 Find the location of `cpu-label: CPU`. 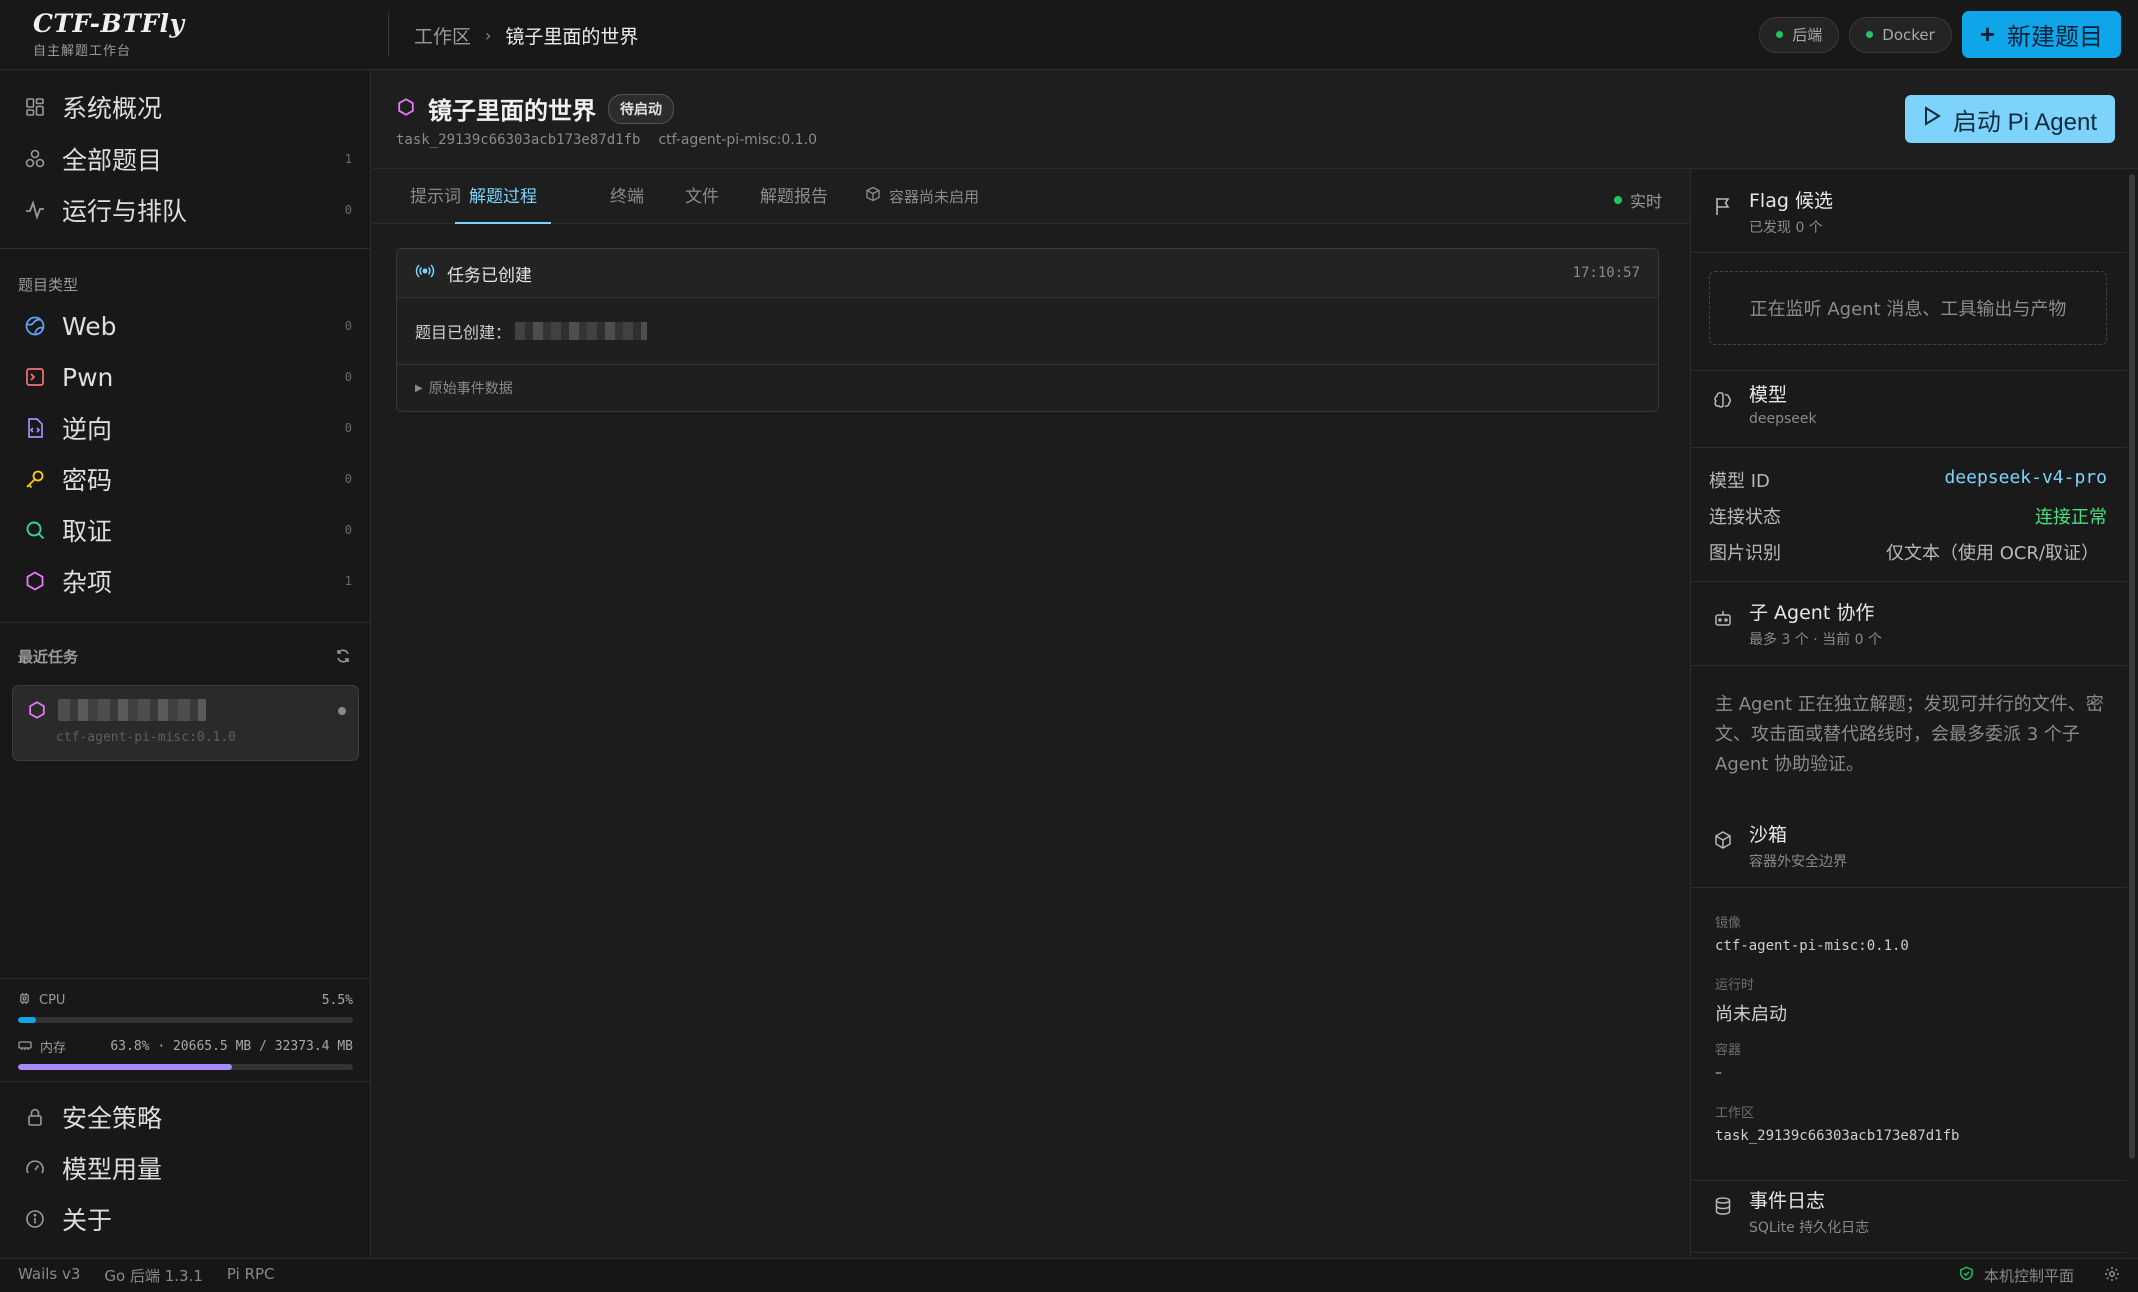

cpu-label: CPU is located at coordinates (52, 1000).